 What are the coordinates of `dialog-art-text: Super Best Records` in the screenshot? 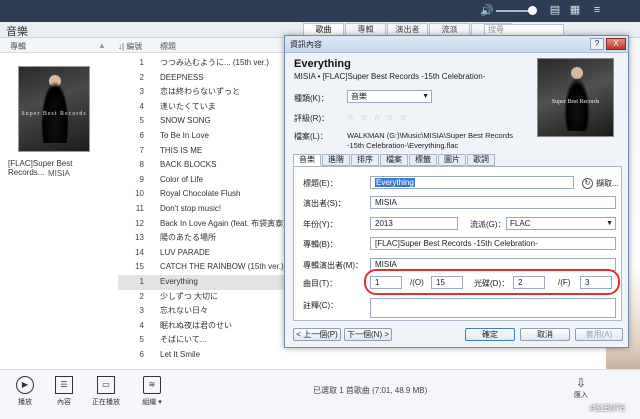 It's located at (575, 102).